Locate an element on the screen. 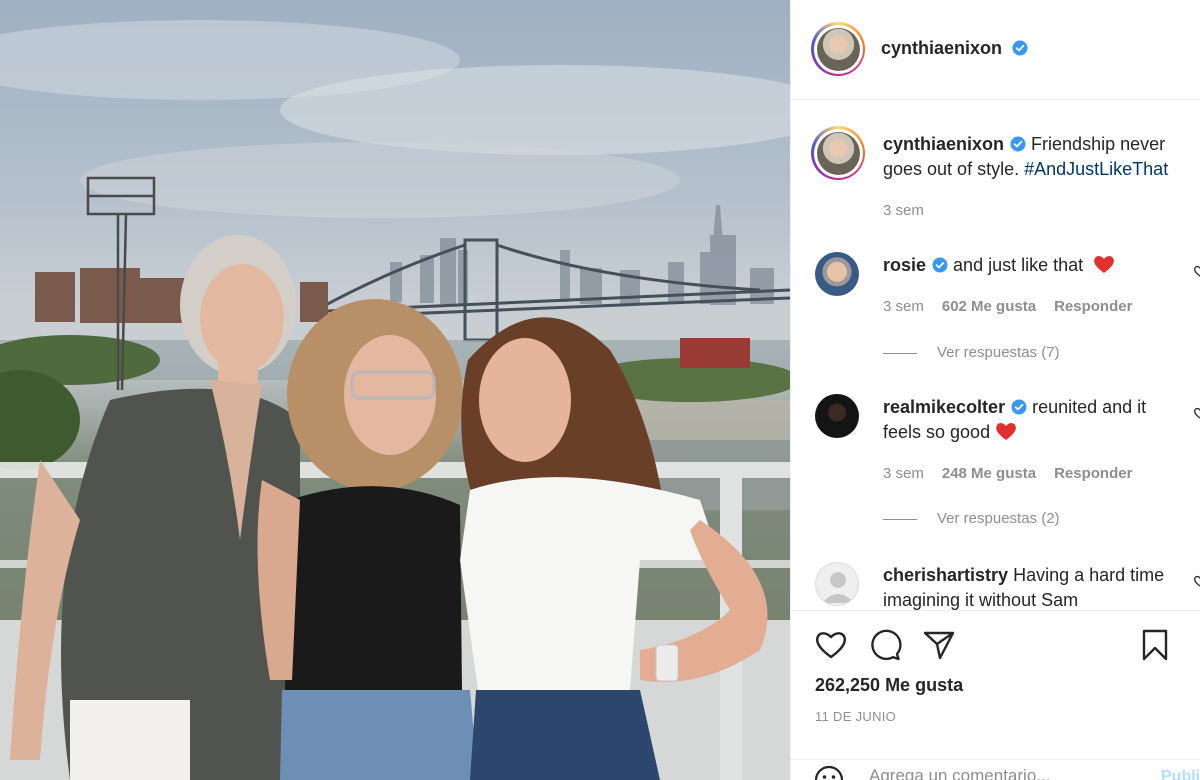 The image size is (1200, 780). paper-plane-icon is located at coordinates (939, 645).